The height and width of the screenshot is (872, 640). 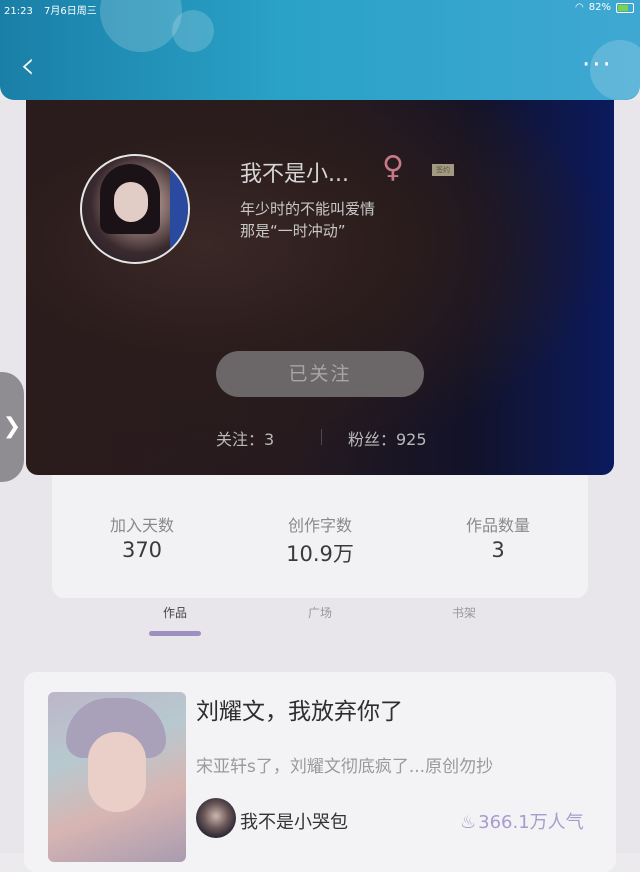 What do you see at coordinates (320, 624) in the screenshot?
I see `tab-bar: 作品 广场 书架` at bounding box center [320, 624].